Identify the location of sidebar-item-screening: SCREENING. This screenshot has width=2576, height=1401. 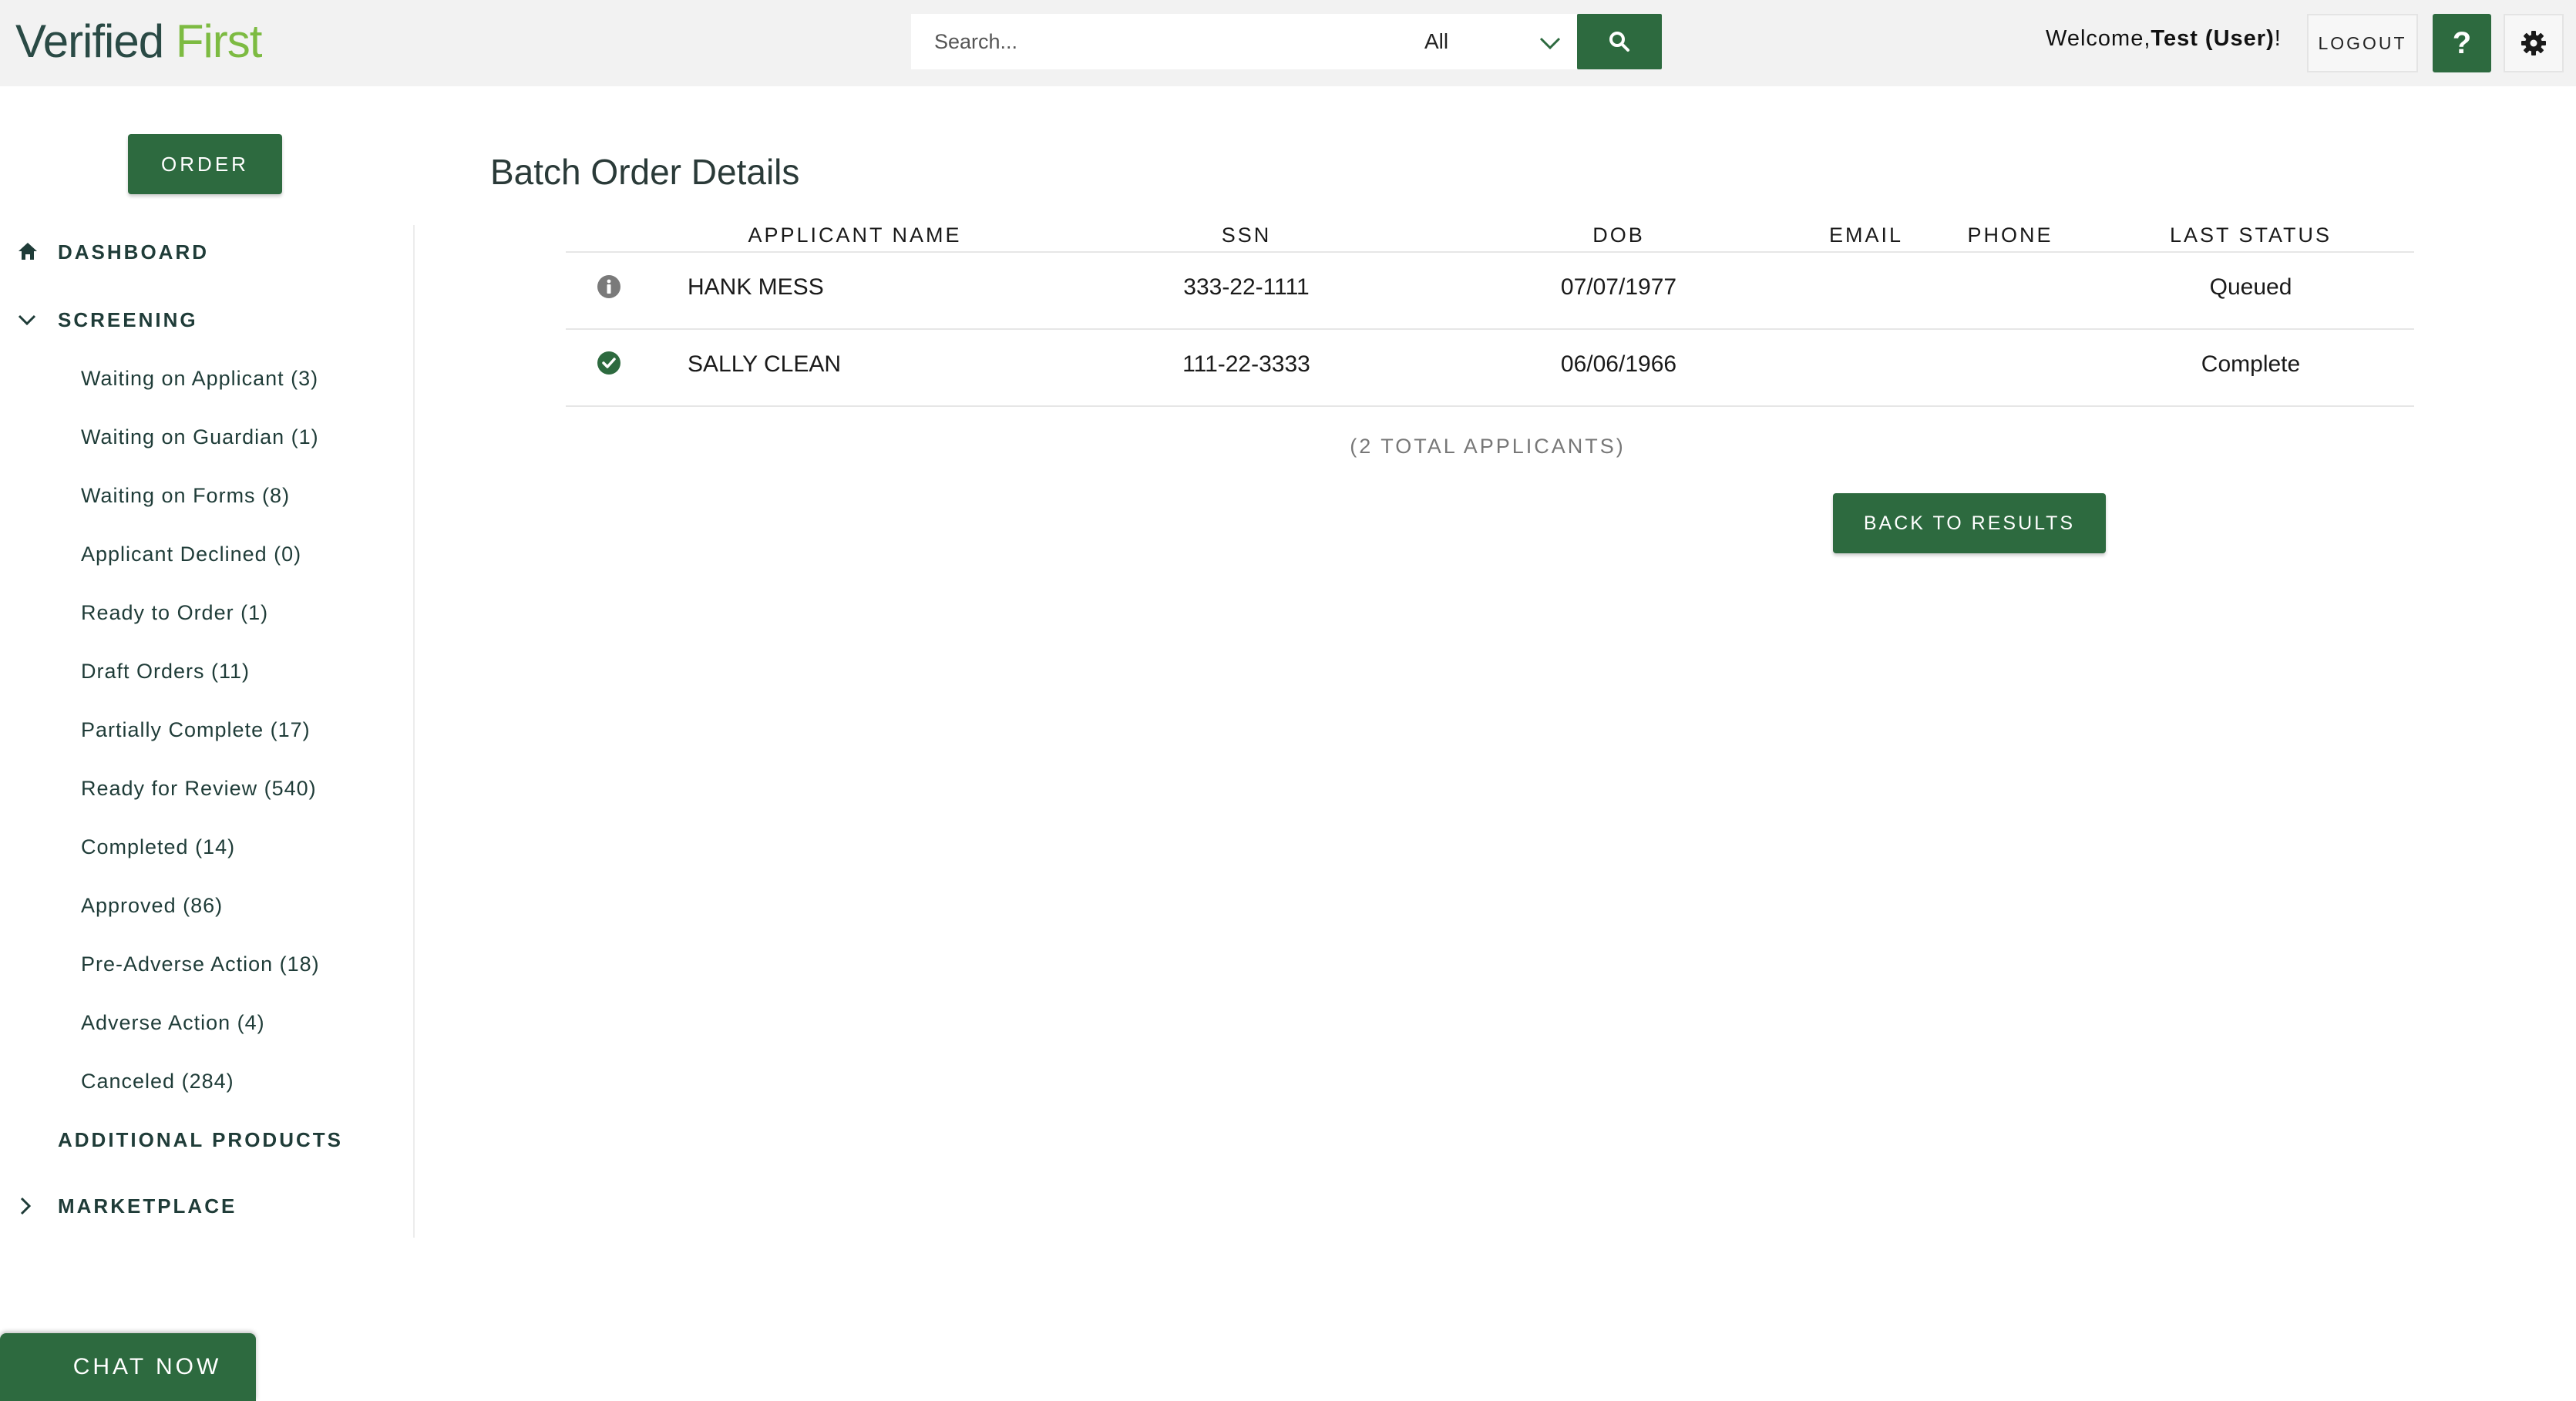
(128, 319).